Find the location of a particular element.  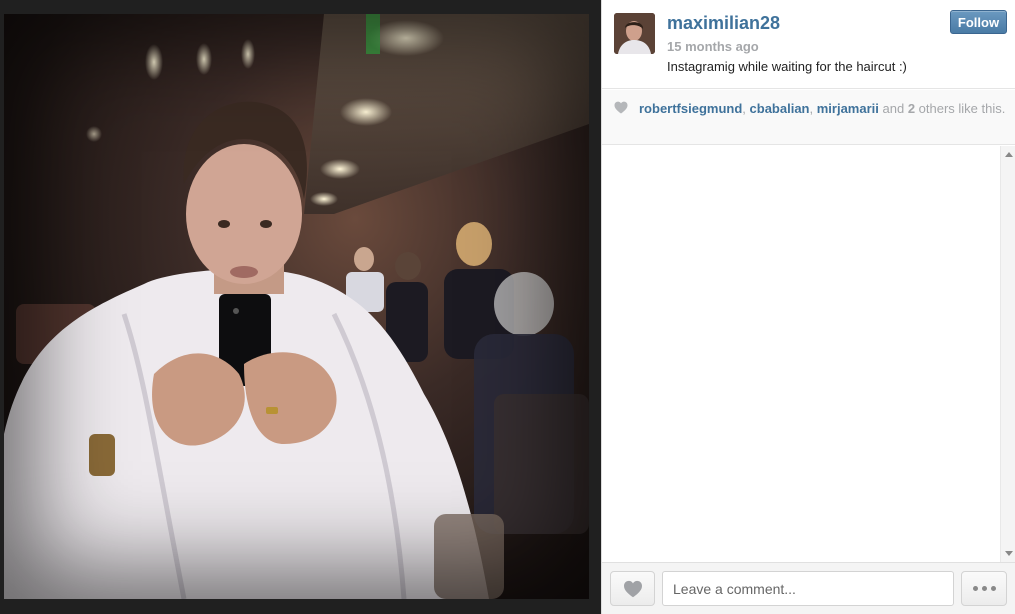

post-timestamp: 15 months ago is located at coordinates (713, 46).